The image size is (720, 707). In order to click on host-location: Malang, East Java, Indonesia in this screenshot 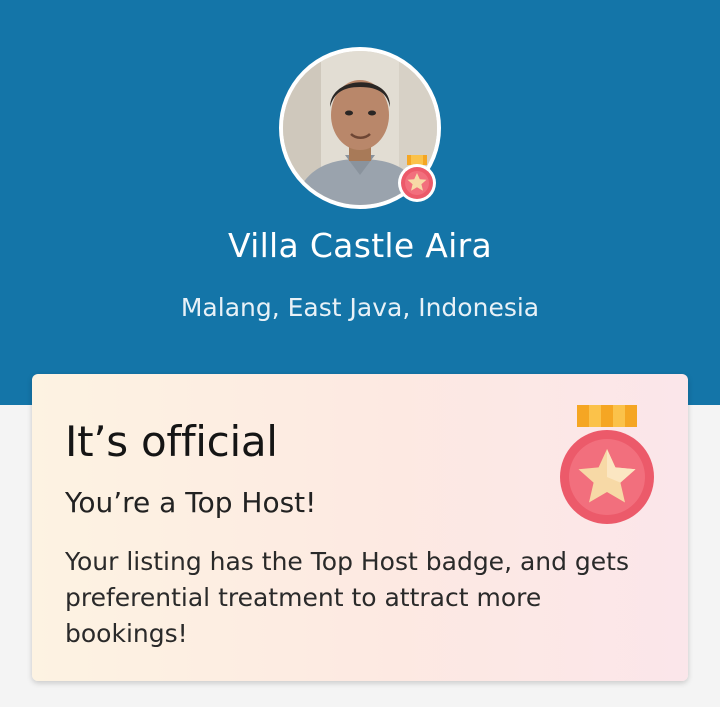, I will do `click(360, 307)`.